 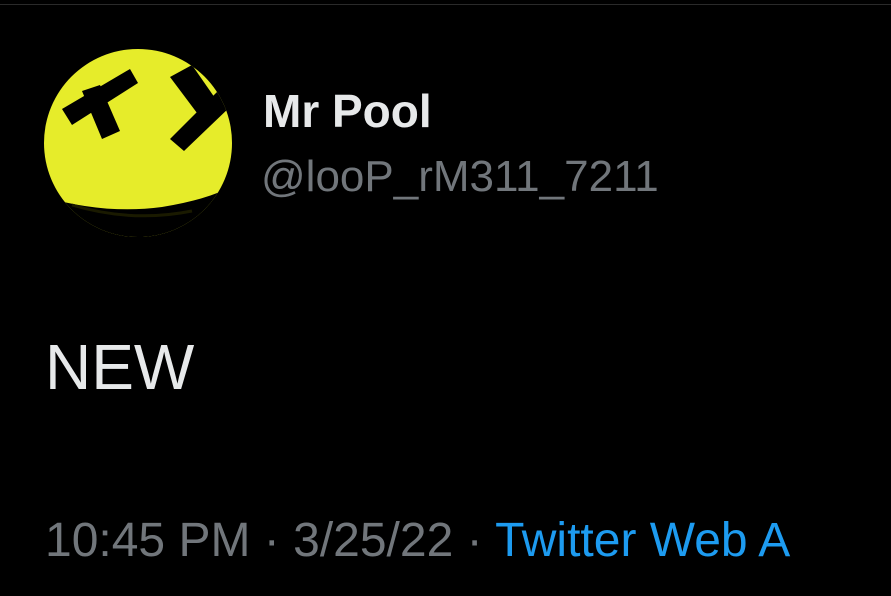 I want to click on tweet-text: NEW, so click(x=120, y=367).